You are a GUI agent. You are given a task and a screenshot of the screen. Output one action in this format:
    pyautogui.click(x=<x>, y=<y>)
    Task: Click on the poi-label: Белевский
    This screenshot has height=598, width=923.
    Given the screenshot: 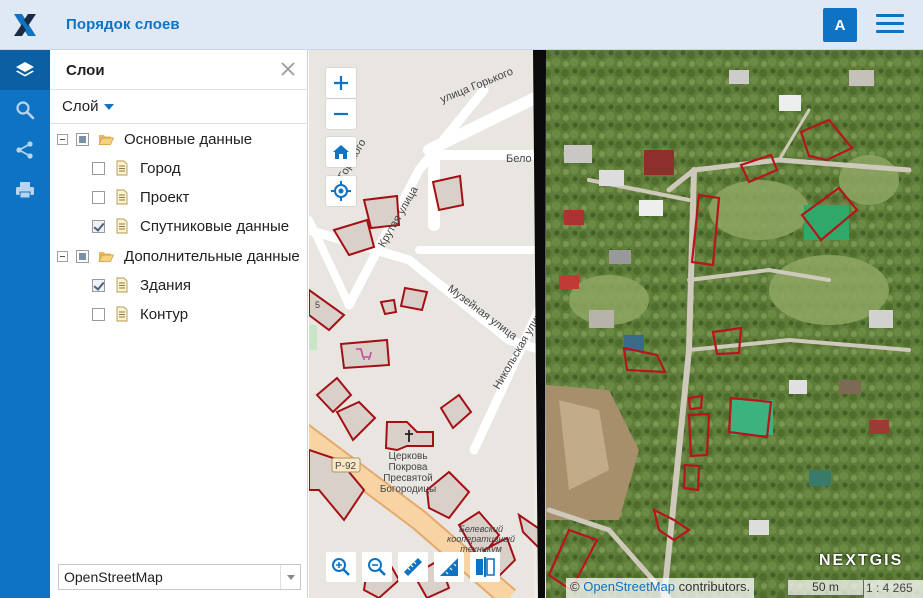 What is the action you would take?
    pyautogui.click(x=481, y=529)
    